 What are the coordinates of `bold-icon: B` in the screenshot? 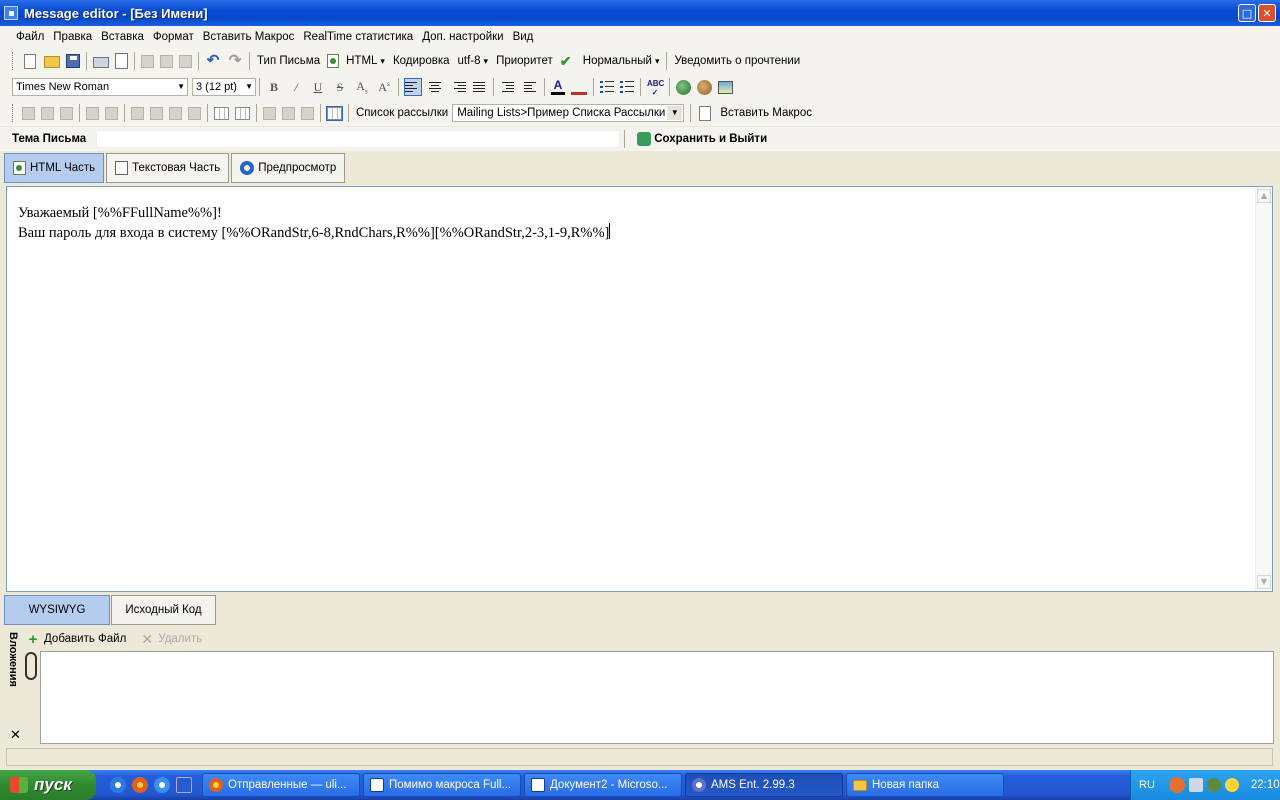 It's located at (274, 87).